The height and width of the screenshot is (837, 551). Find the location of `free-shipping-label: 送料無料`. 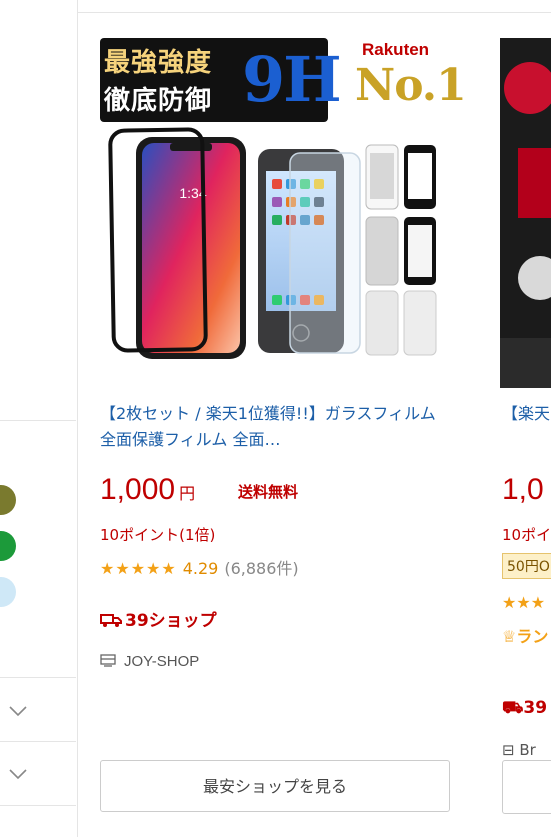

free-shipping-label: 送料無料 is located at coordinates (268, 492).